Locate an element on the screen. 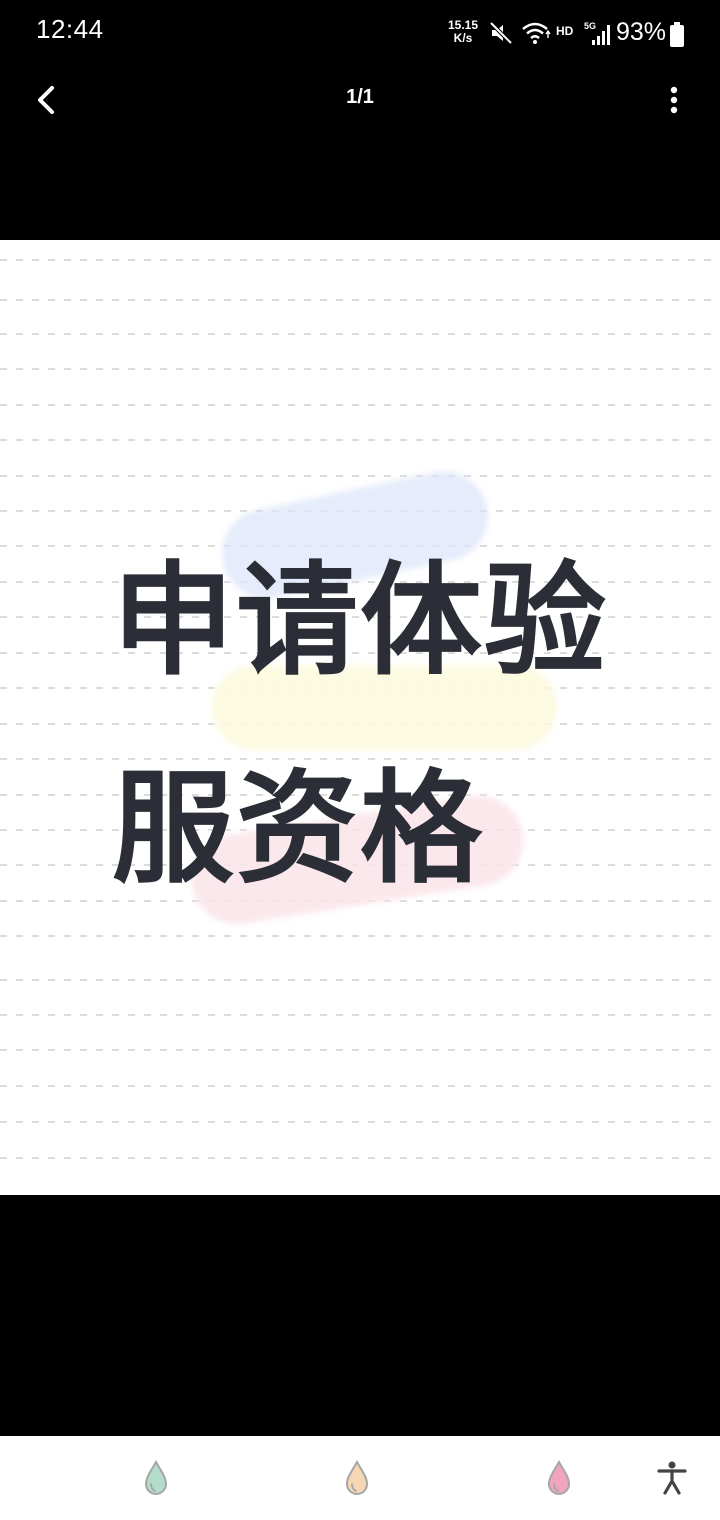 The height and width of the screenshot is (1520, 720). drop-pink-icon is located at coordinates (559, 1478).